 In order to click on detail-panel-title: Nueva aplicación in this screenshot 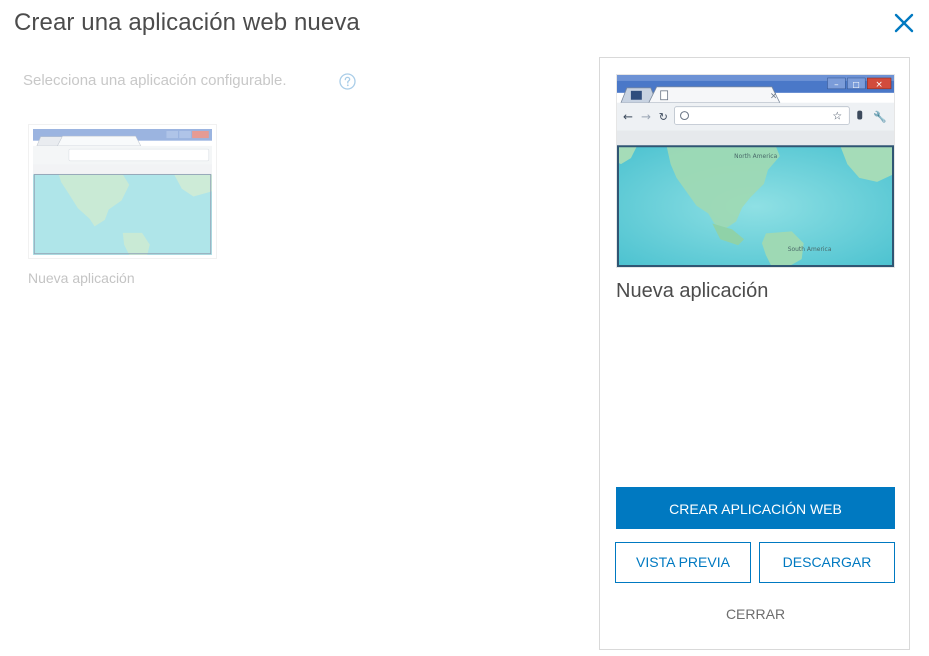, I will do `click(692, 291)`.